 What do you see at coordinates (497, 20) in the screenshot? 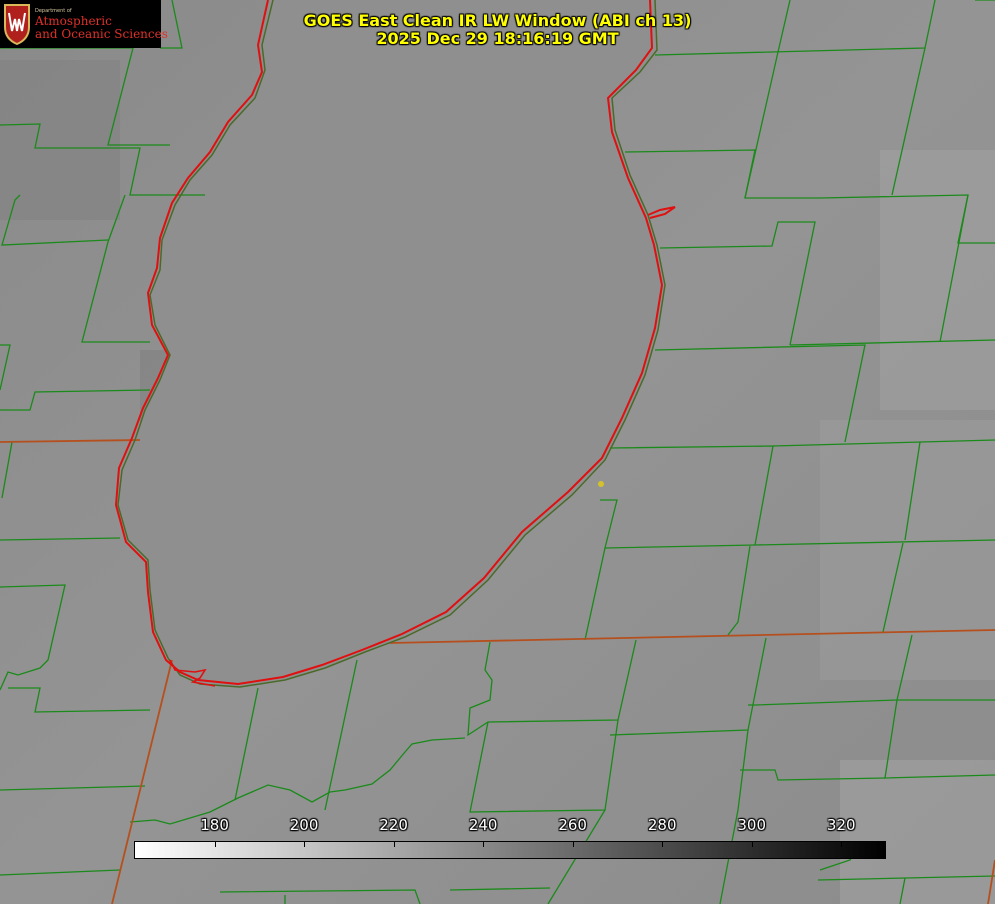
I see `image-title: GOES East Clean IR LW Window (ABI ch 13)` at bounding box center [497, 20].